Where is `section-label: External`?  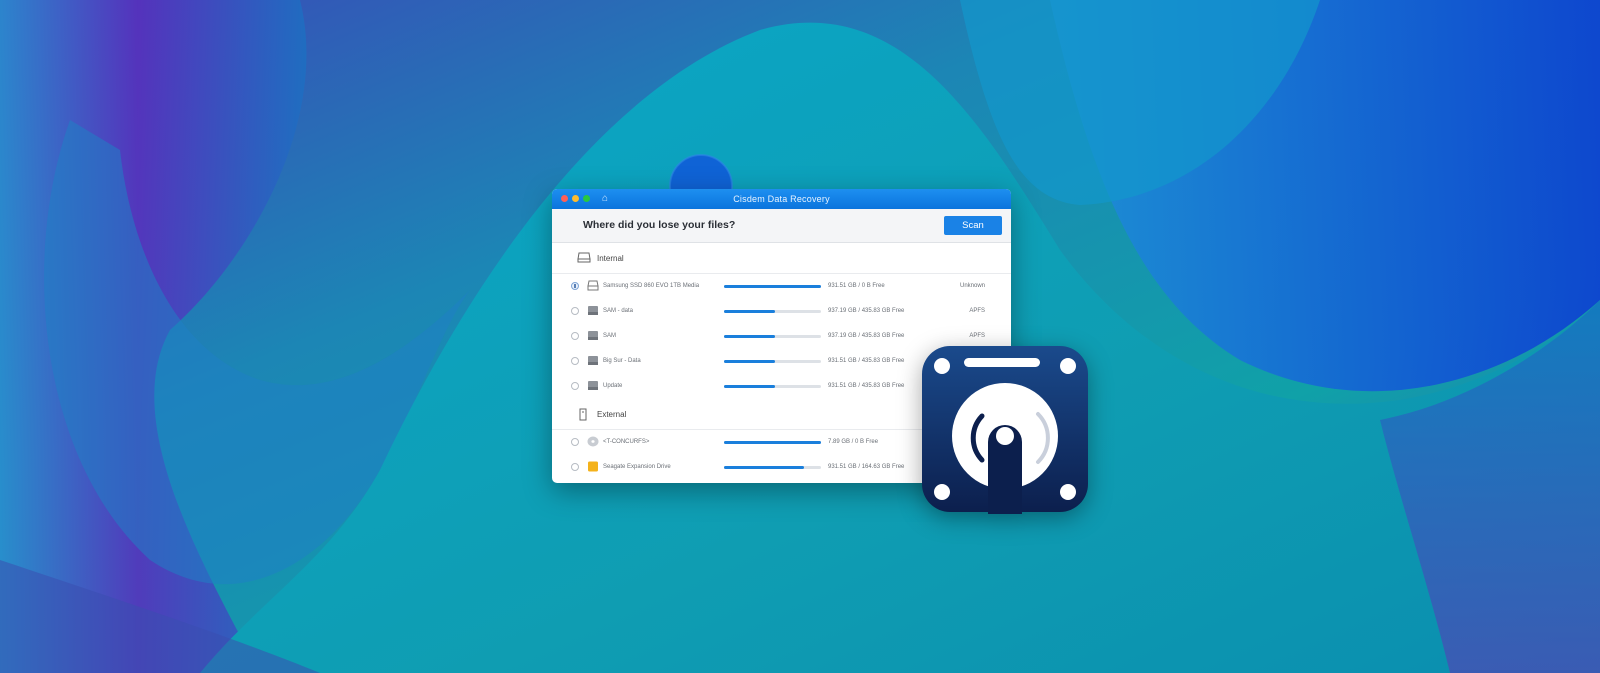
section-label: External is located at coordinates (612, 414).